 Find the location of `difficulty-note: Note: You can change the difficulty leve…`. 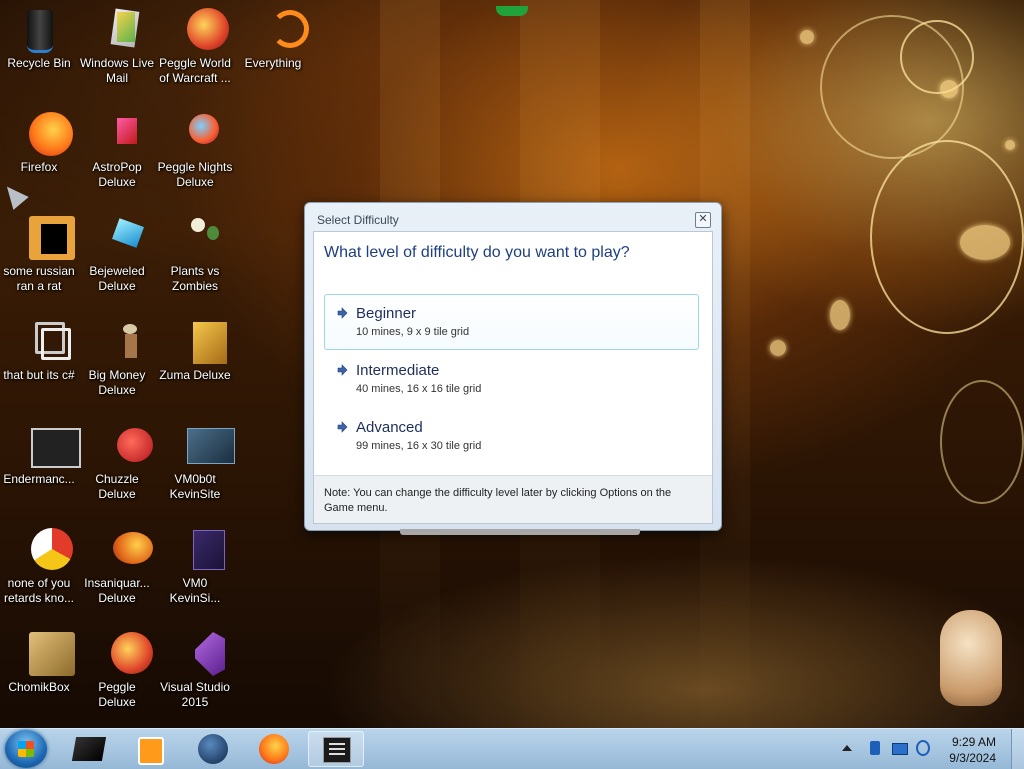

difficulty-note: Note: You can change the difficulty leve… is located at coordinates (513, 499).